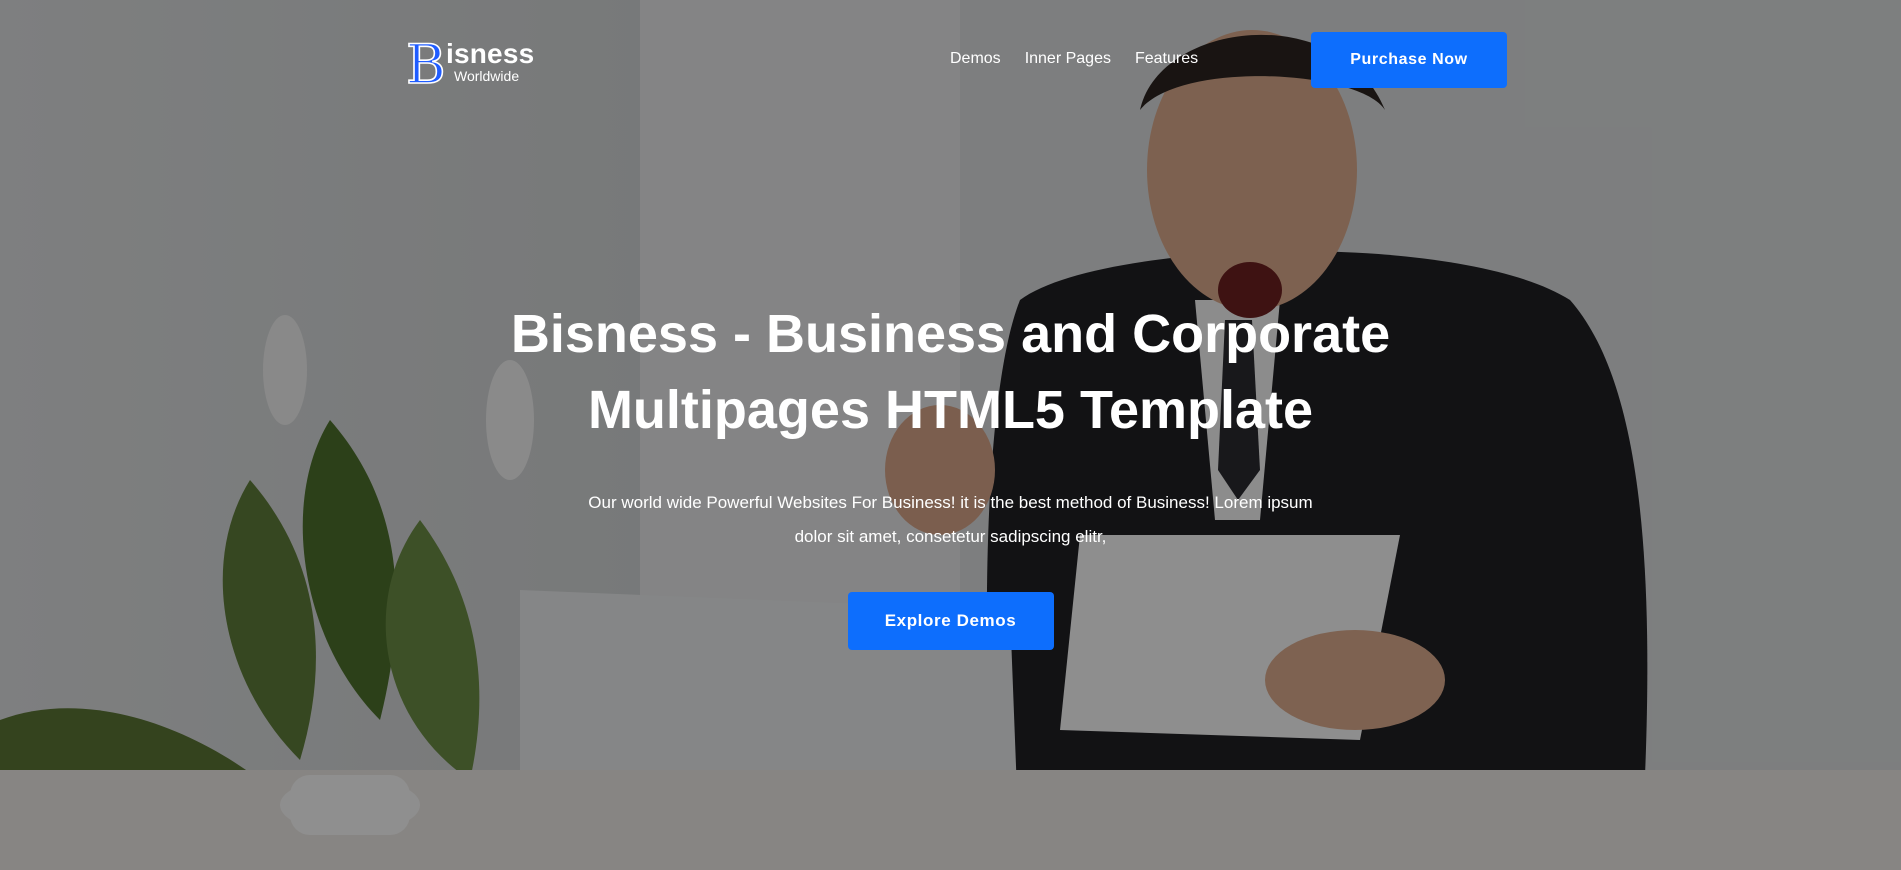  What do you see at coordinates (1166, 59) in the screenshot?
I see `nav-features: Features` at bounding box center [1166, 59].